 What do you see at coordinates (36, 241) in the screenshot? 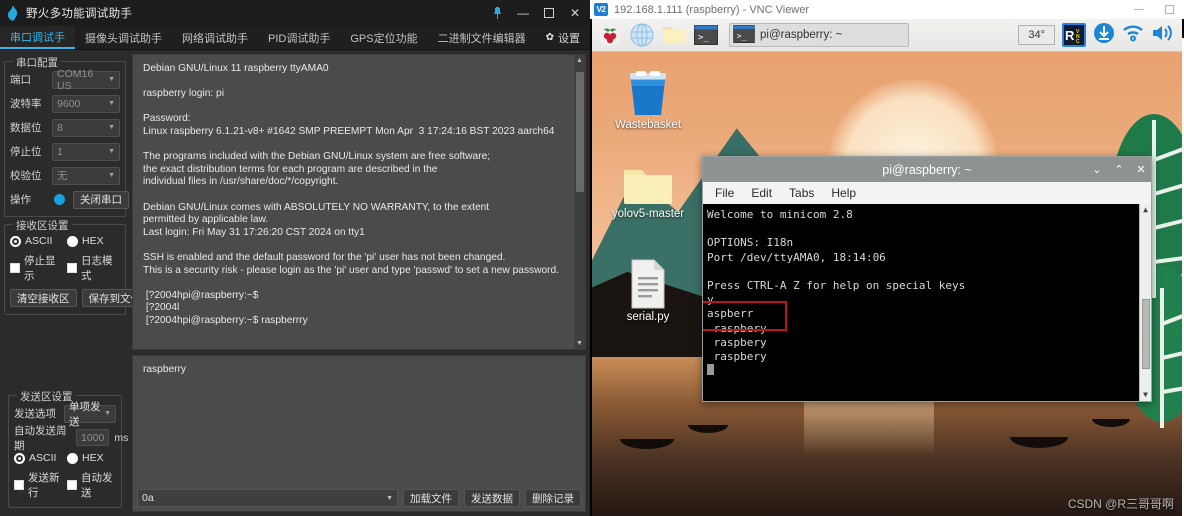
I see `recv-ascii-radio: ASCII` at bounding box center [36, 241].